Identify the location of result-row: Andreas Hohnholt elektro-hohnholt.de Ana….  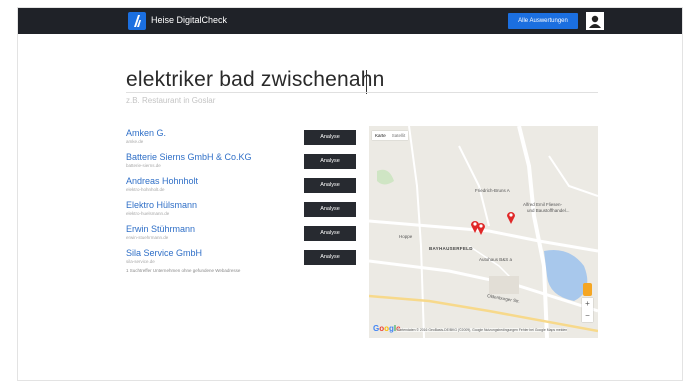
(246, 188).